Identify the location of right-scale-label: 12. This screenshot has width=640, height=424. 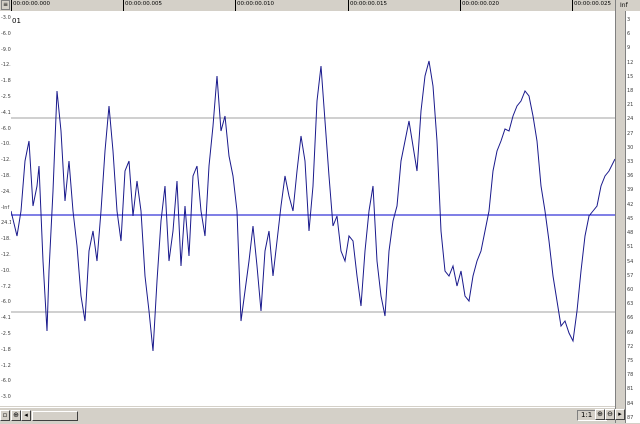
(630, 62).